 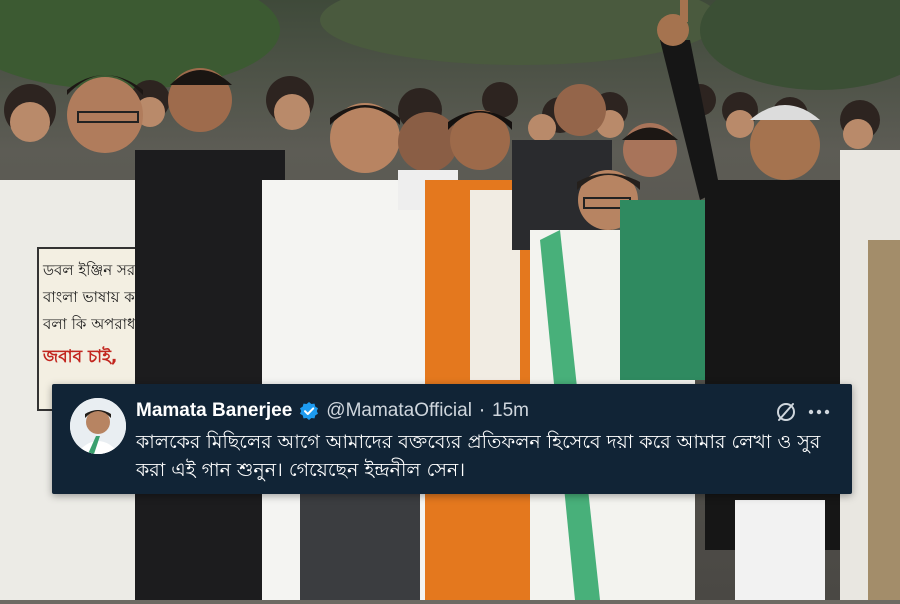 What do you see at coordinates (95, 297) in the screenshot?
I see `placard-line-2: বাংলা ভাষায় কথা` at bounding box center [95, 297].